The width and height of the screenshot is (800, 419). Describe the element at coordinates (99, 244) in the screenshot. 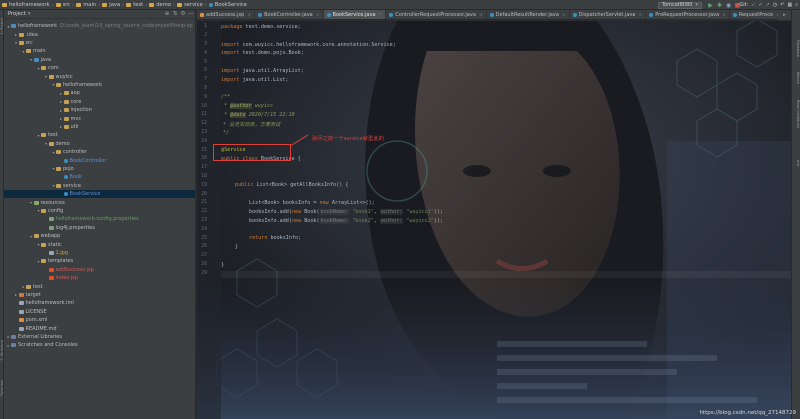

I see `tree-item: ▾ static` at that location.